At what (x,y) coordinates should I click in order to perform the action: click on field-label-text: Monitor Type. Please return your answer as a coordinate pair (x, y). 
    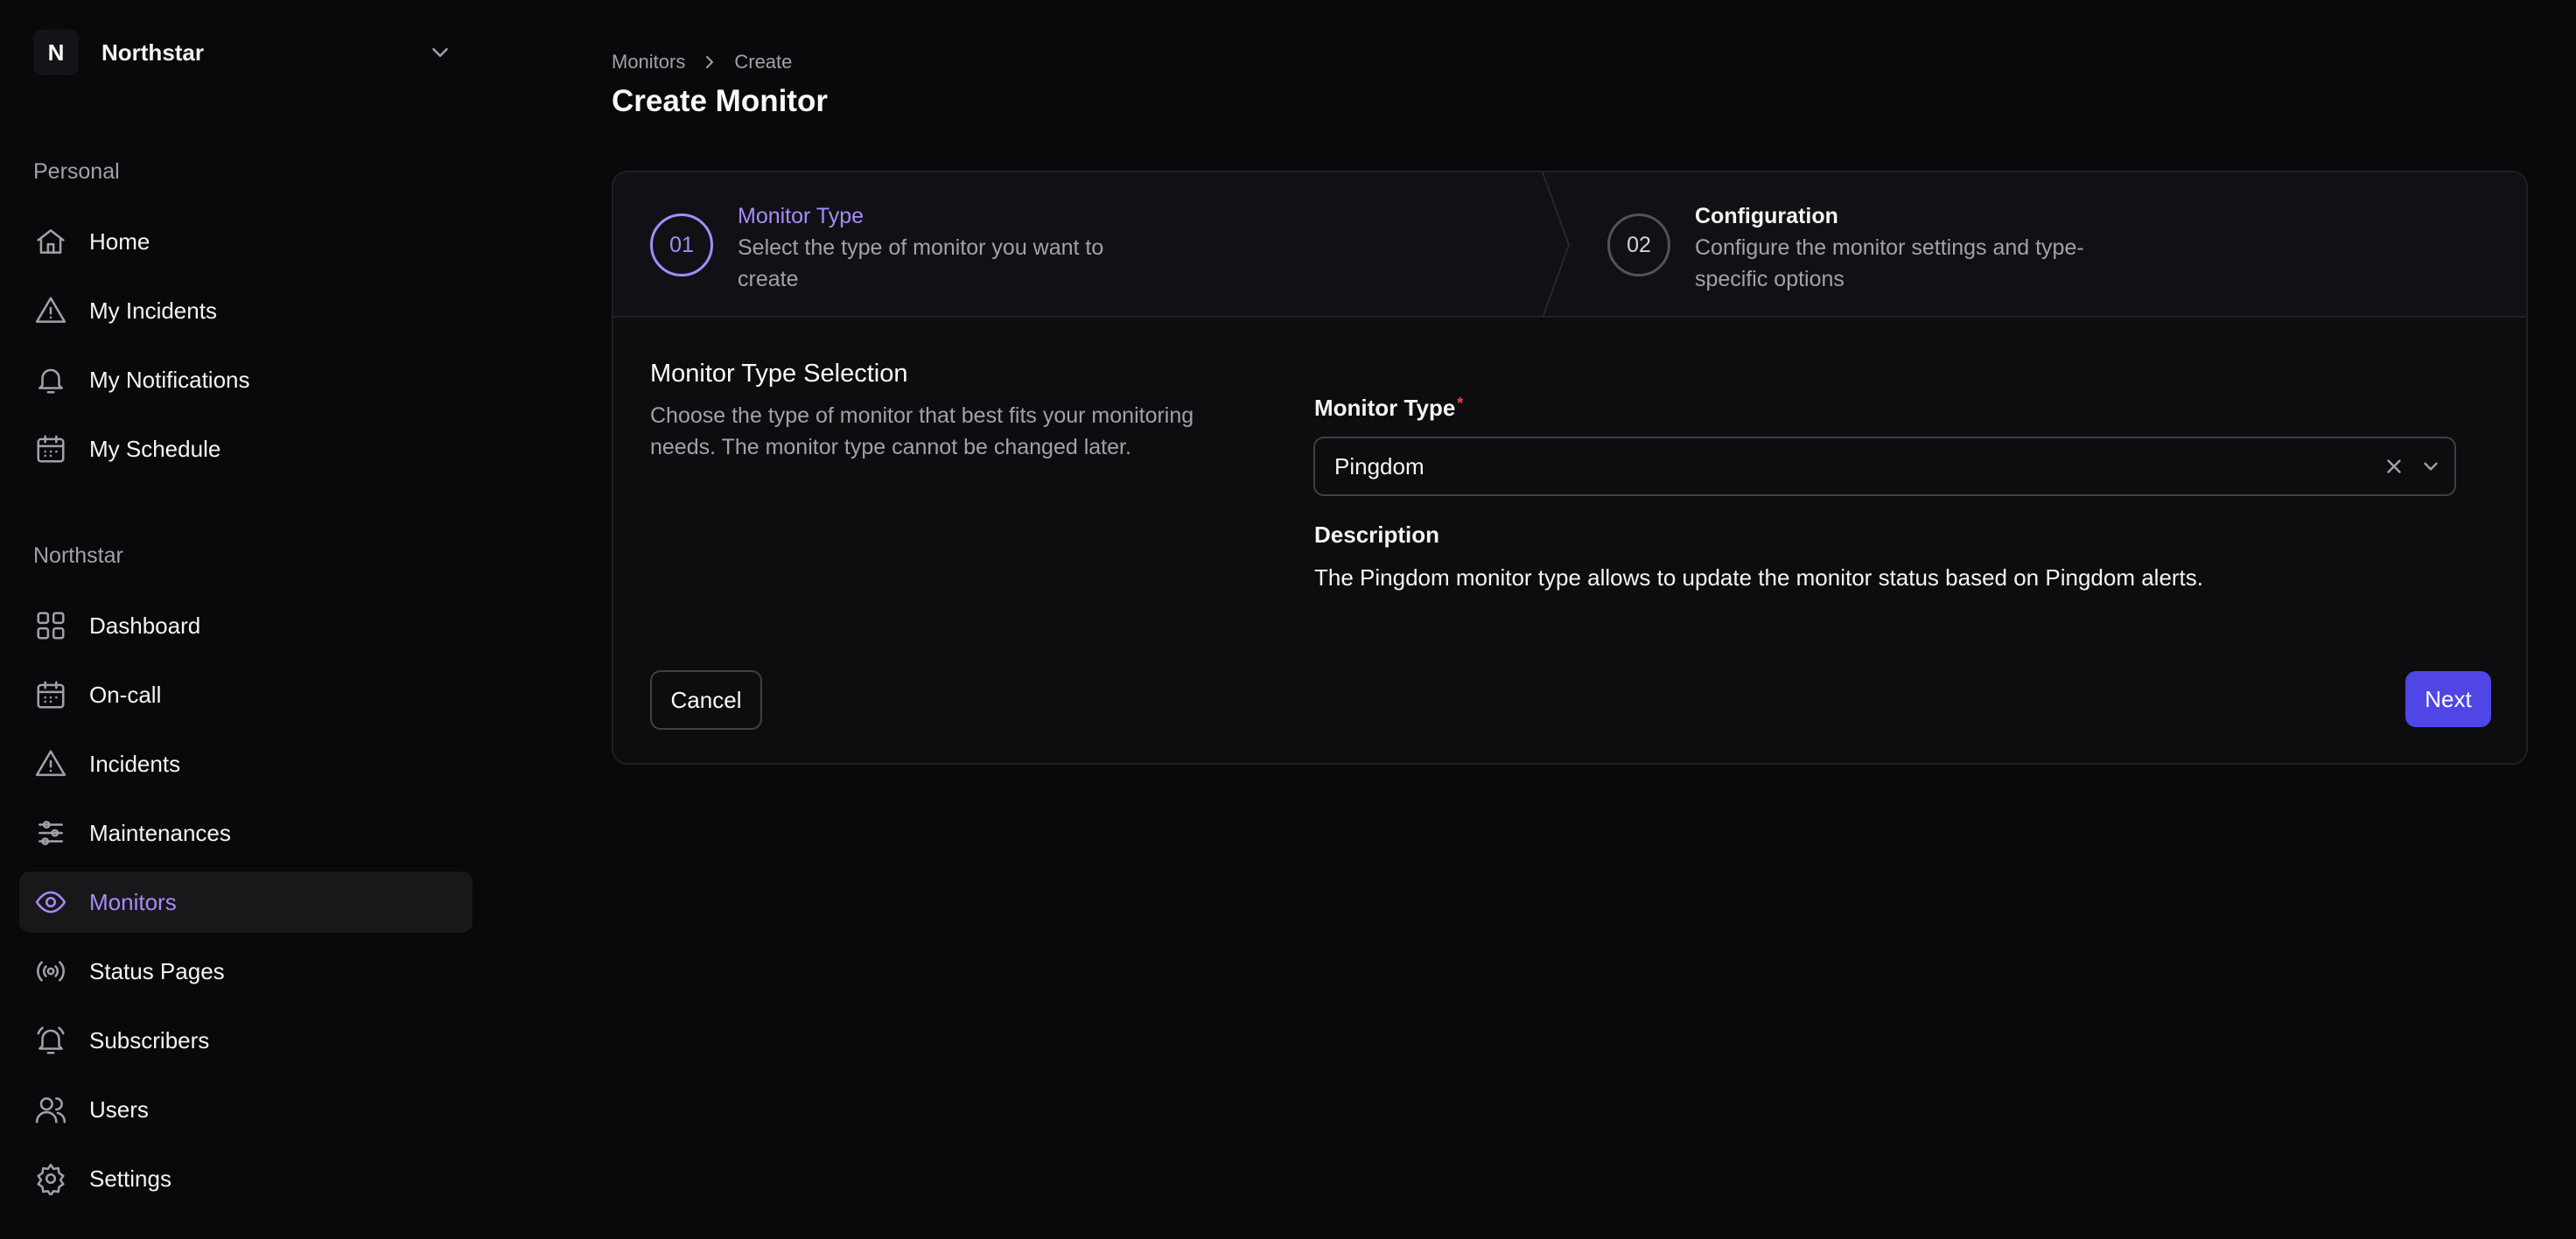
    Looking at the image, I should click on (1385, 408).